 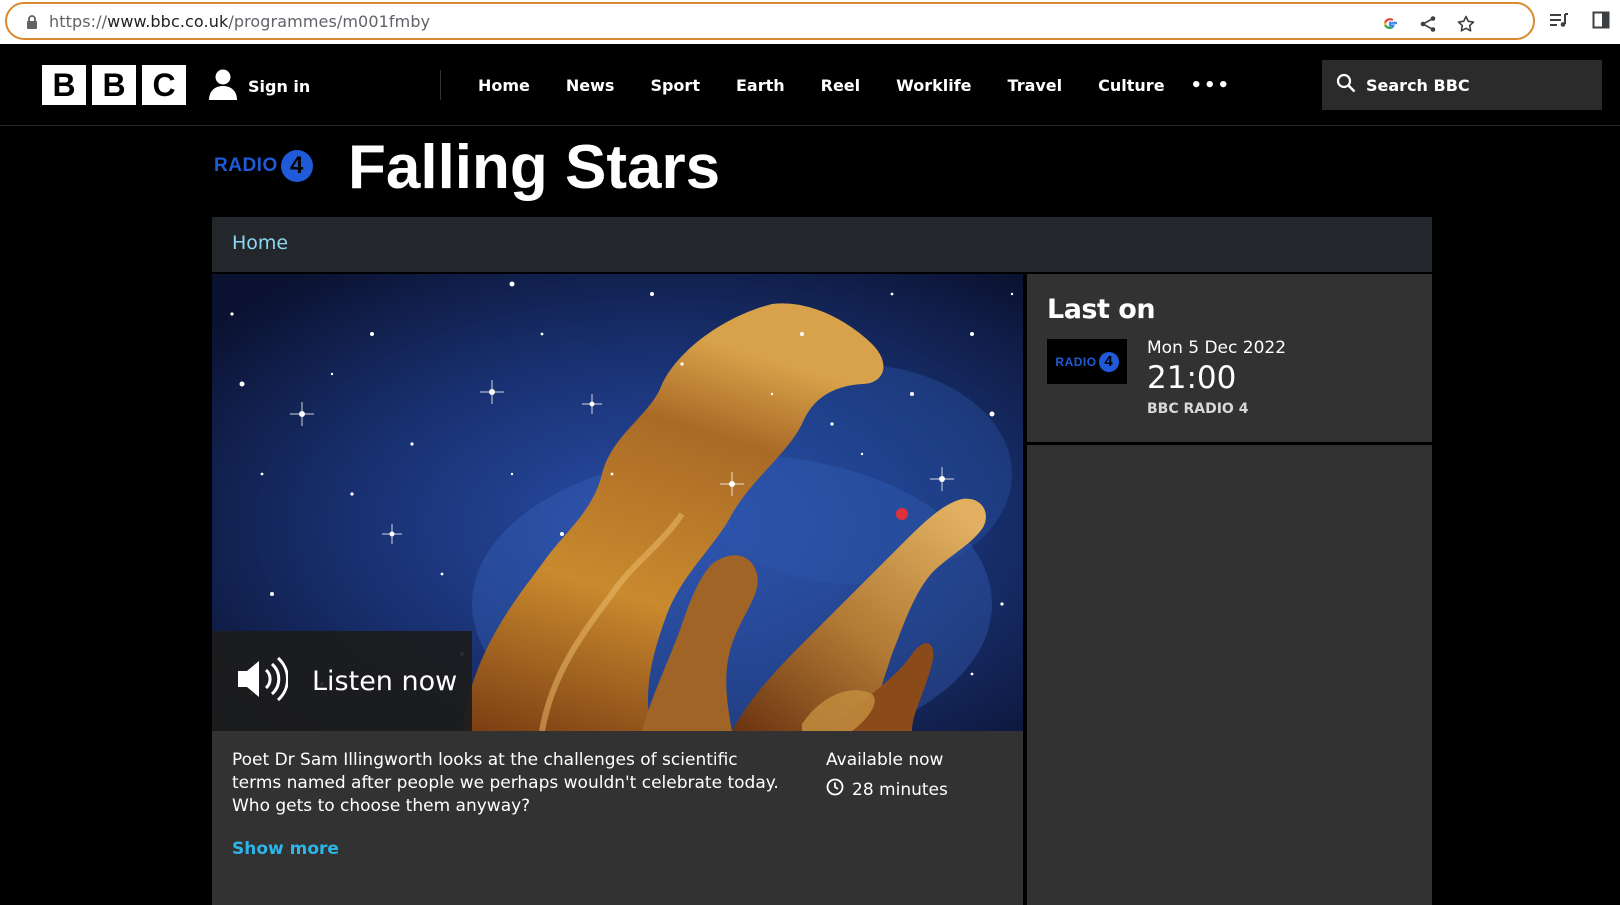 I want to click on show-more-link: Show more, so click(x=285, y=849).